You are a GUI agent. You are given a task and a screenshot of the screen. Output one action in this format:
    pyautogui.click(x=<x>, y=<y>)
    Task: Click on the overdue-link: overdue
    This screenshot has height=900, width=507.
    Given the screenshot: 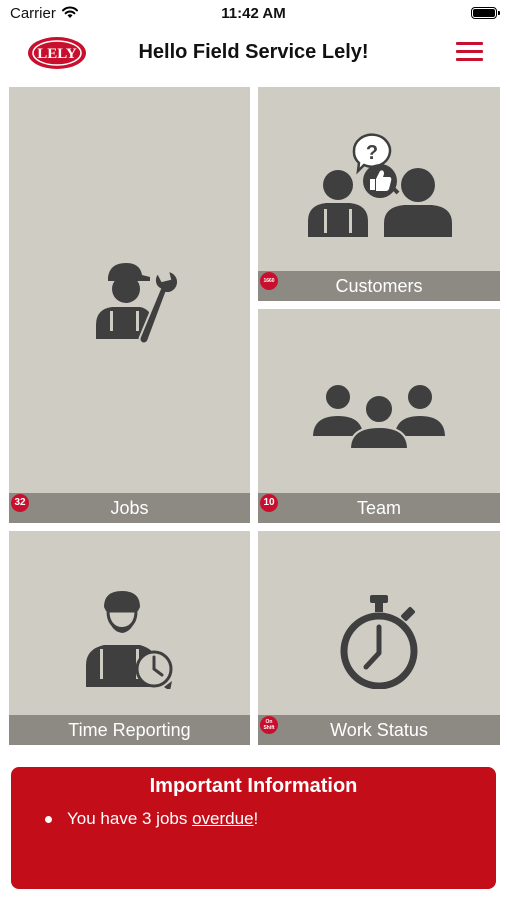 What is the action you would take?
    pyautogui.click(x=222, y=819)
    